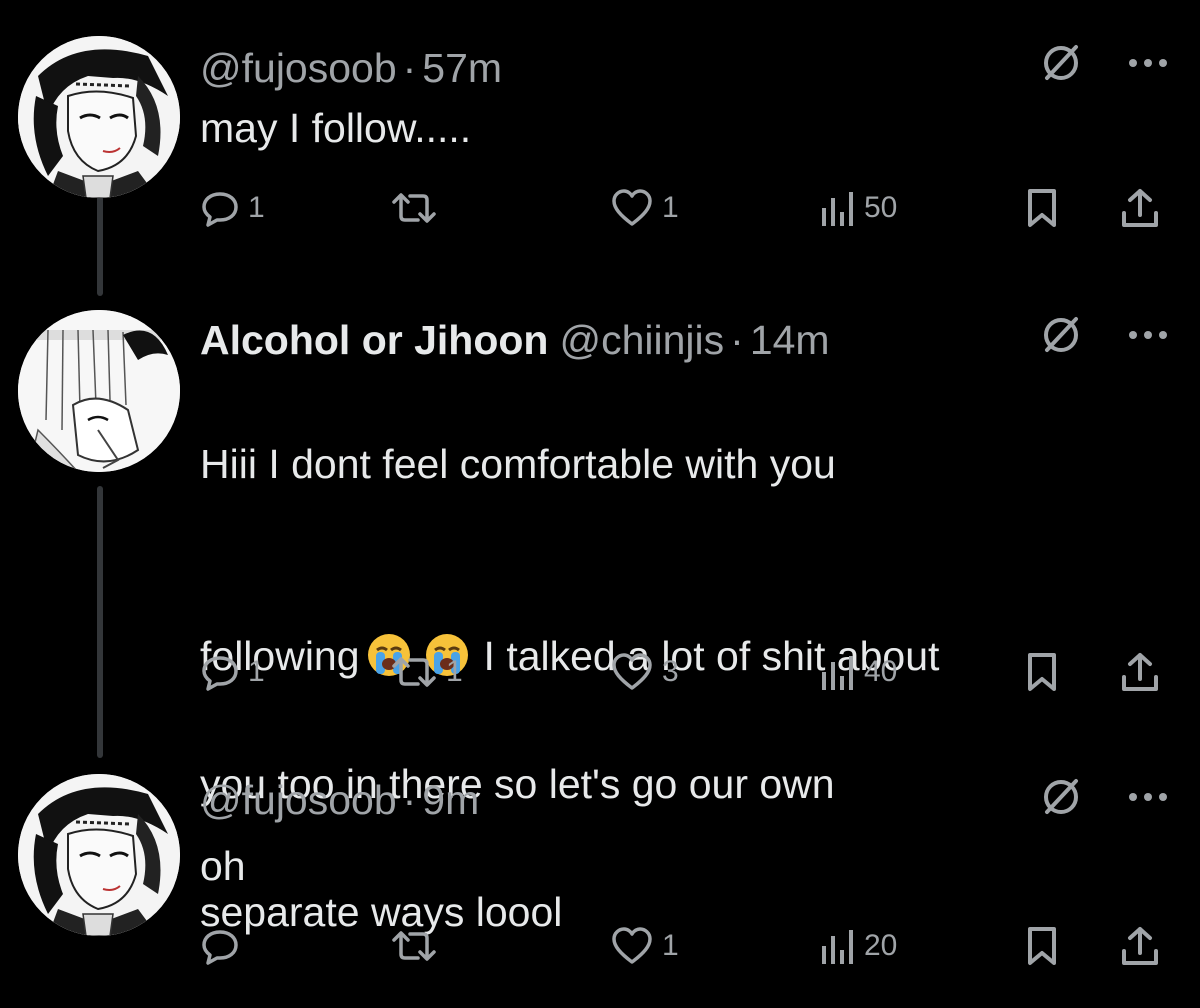 The width and height of the screenshot is (1200, 1008). What do you see at coordinates (454, 671) in the screenshot?
I see `repost-count: 1` at bounding box center [454, 671].